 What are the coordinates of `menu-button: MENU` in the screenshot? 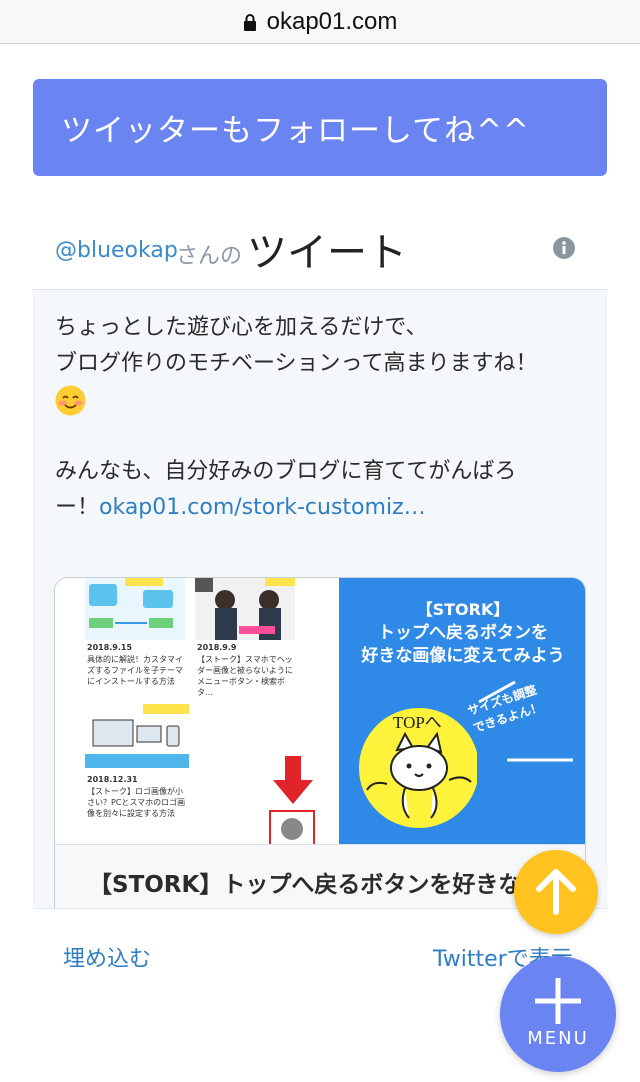 It's located at (558, 1014).